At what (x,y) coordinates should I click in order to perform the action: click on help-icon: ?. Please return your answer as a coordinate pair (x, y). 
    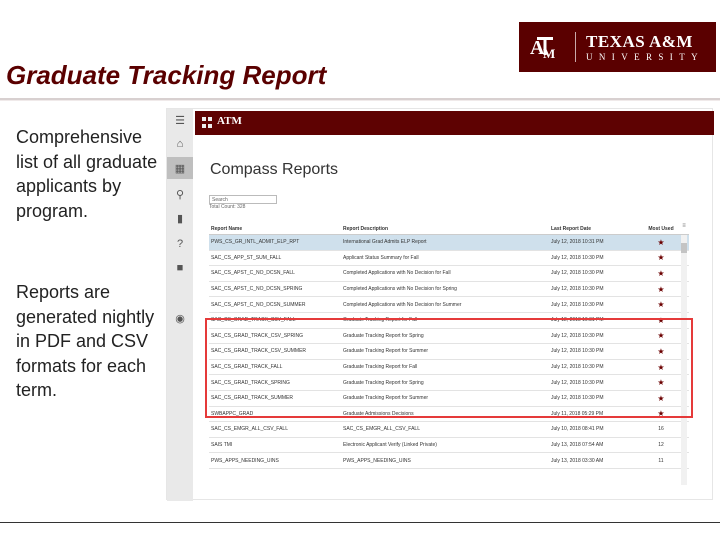
    Looking at the image, I should click on (180, 244).